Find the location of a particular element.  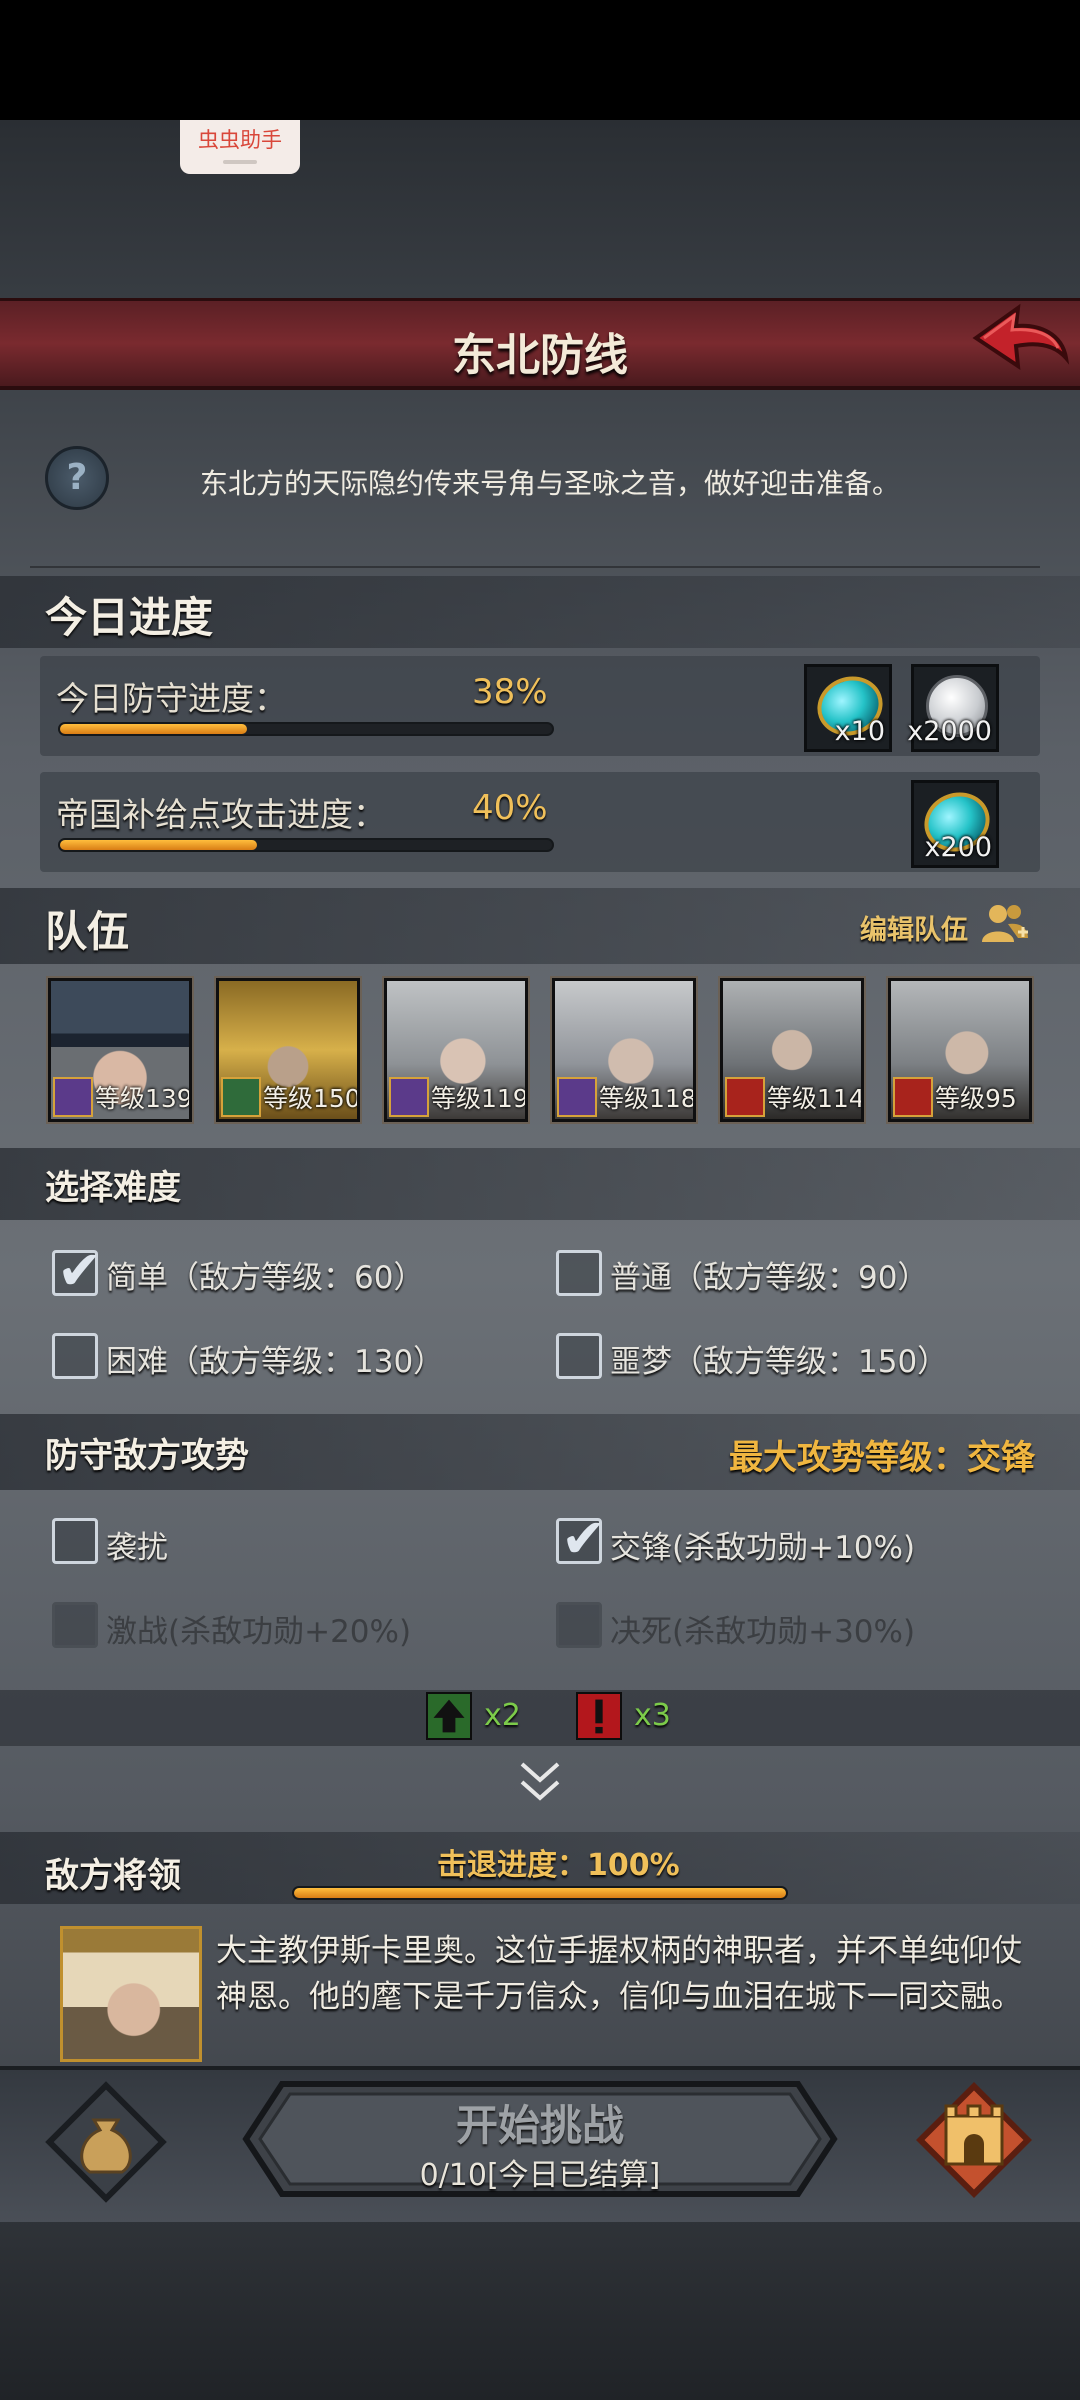

loot-bag-icon is located at coordinates (106, 2142).